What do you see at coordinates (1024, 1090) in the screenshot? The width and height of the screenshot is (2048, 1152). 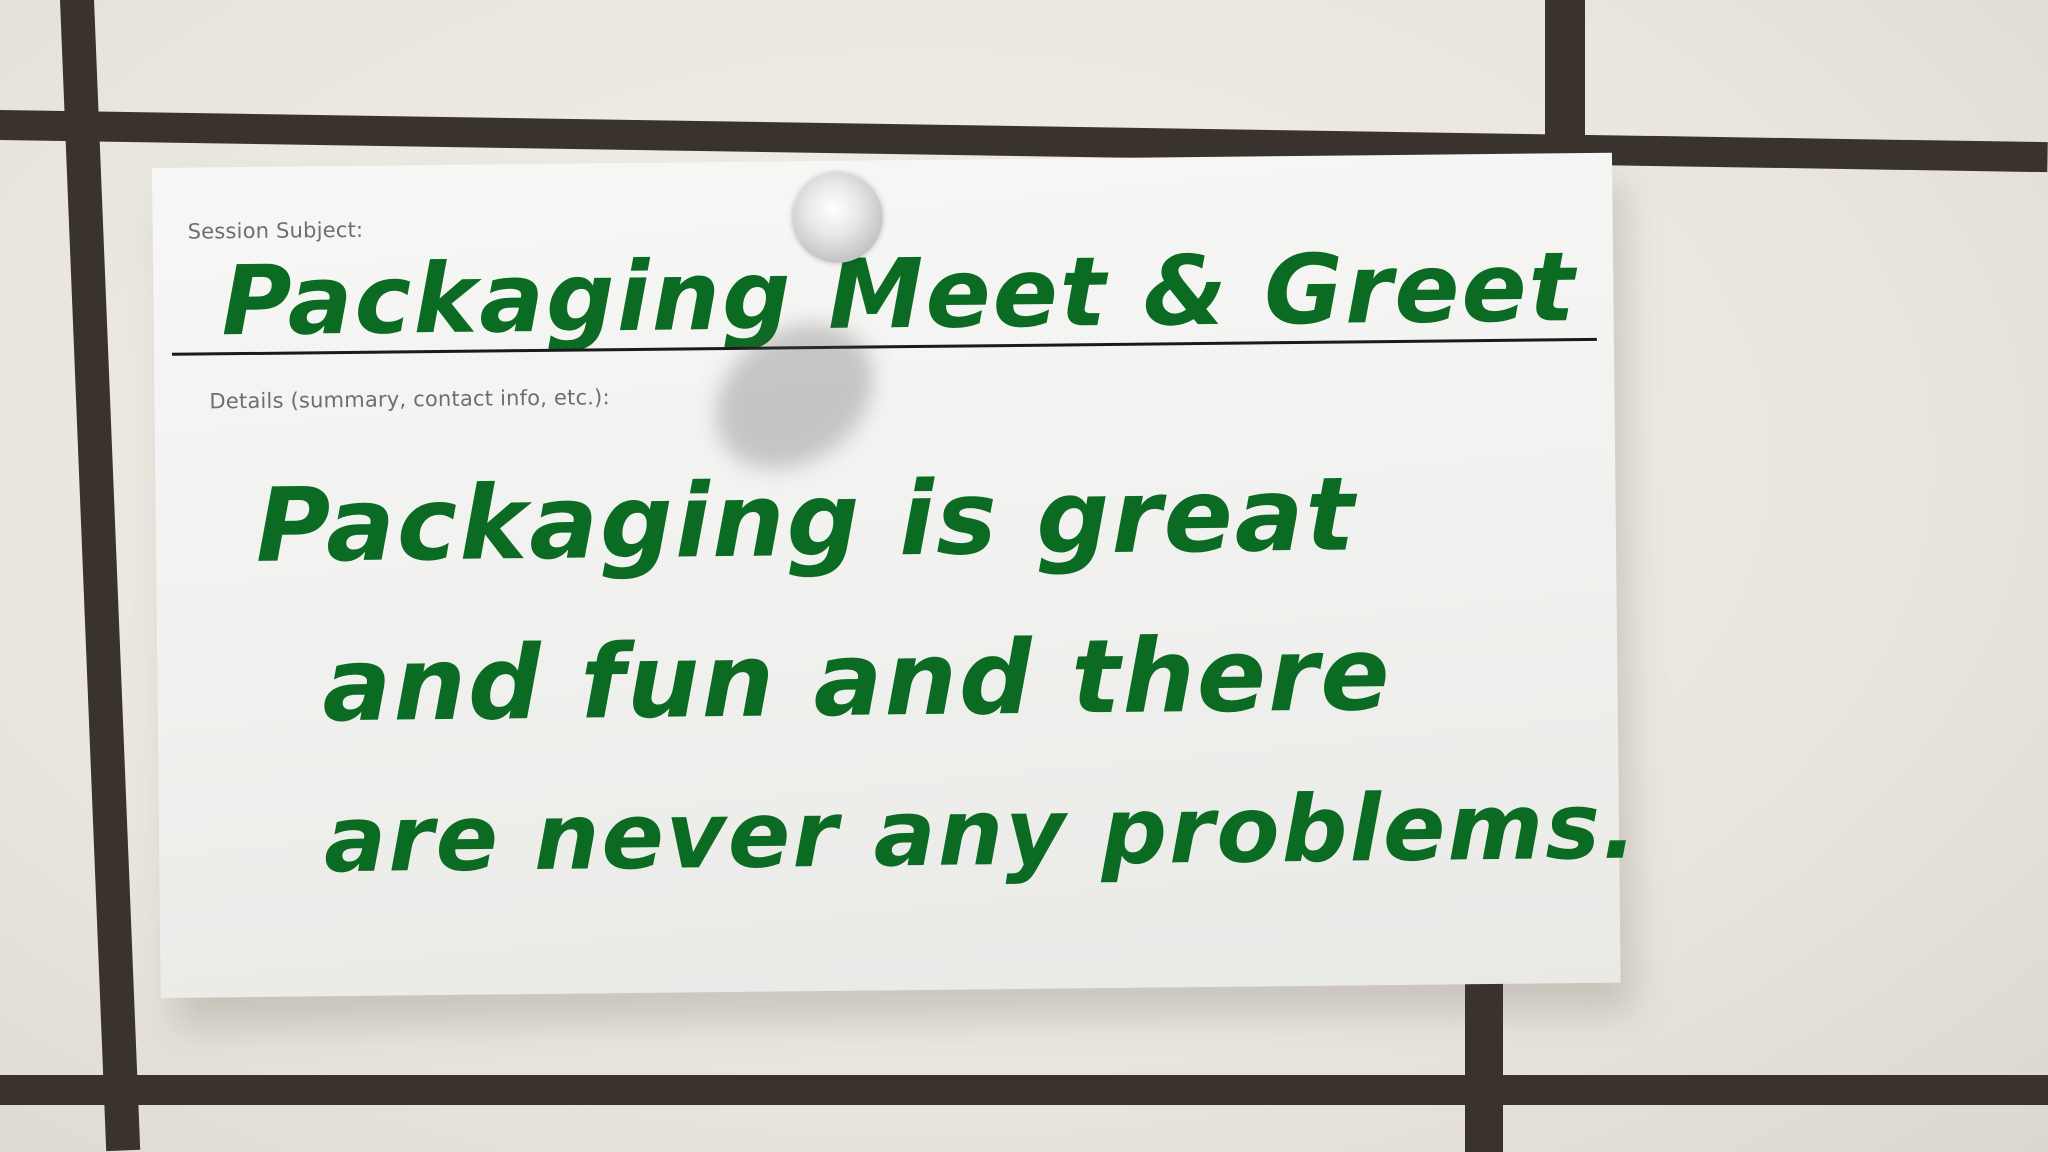 I see `grid-line-bottom` at bounding box center [1024, 1090].